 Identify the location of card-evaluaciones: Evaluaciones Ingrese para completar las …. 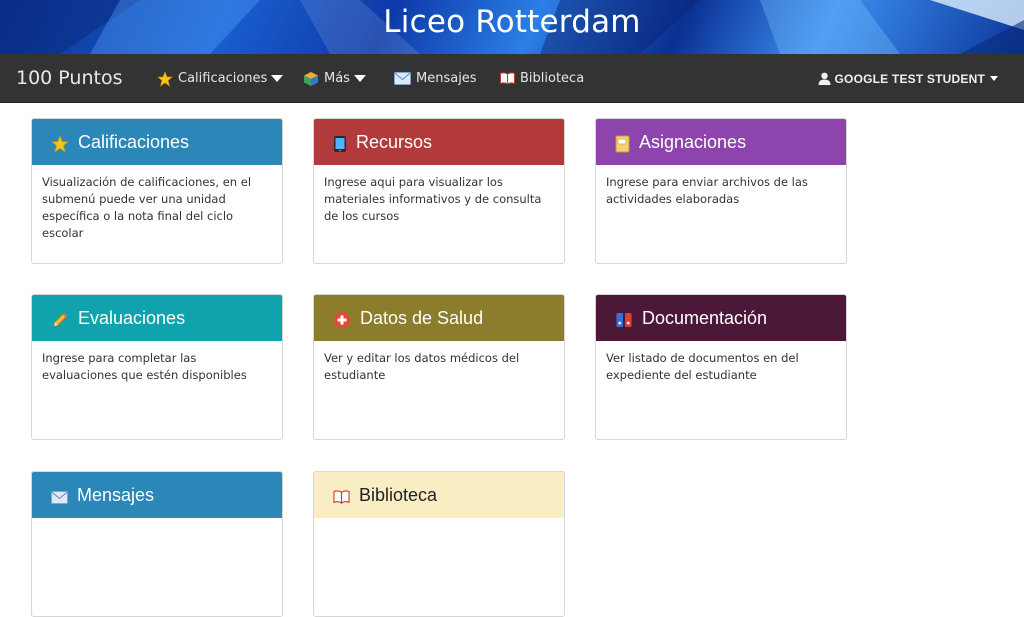
(157, 367).